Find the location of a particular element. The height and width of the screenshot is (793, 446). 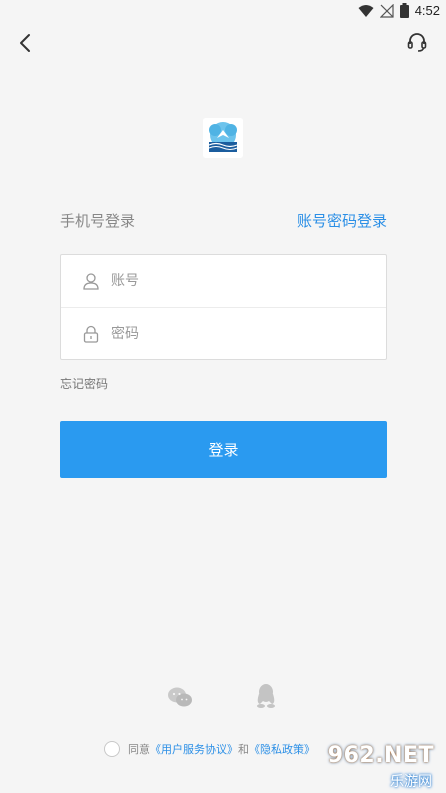

user-icon is located at coordinates (91, 281).